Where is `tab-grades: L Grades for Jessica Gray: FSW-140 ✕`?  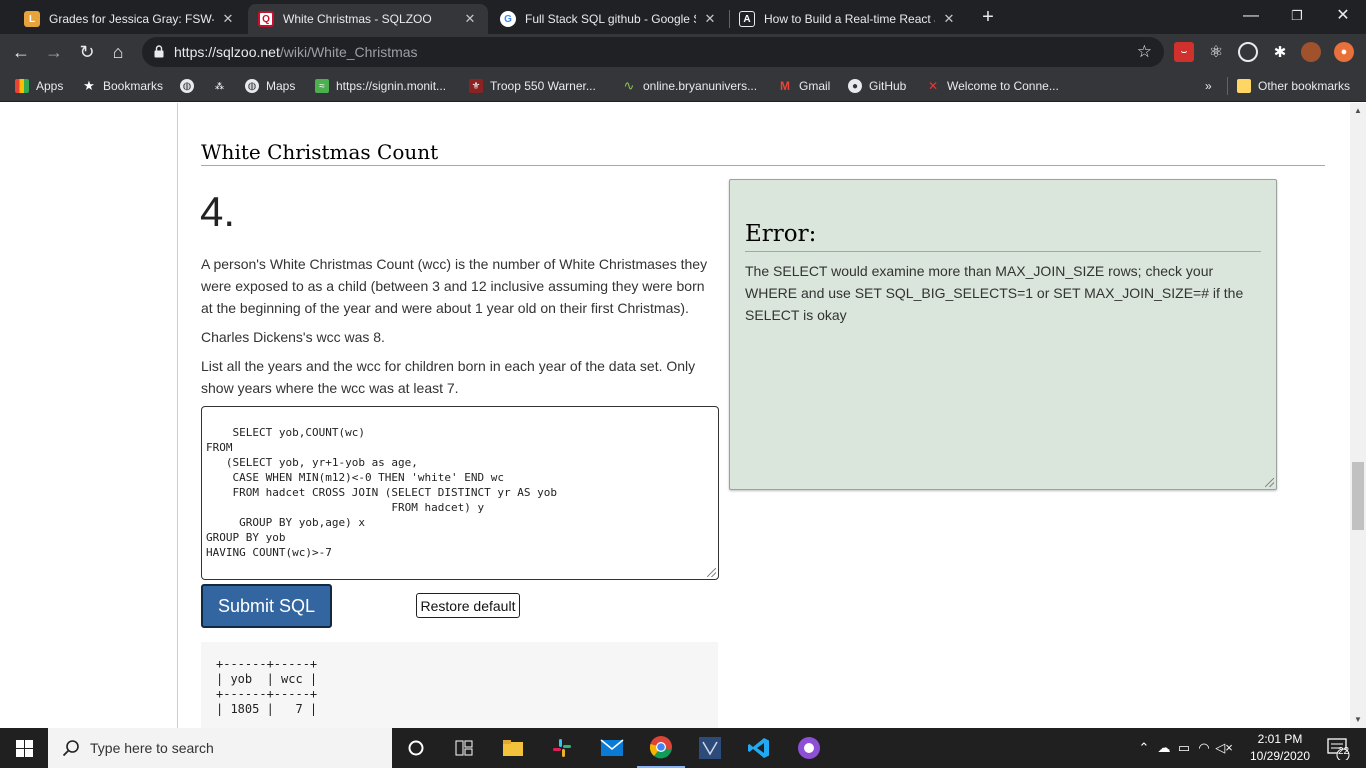 tab-grades: L Grades for Jessica Gray: FSW-140 ✕ is located at coordinates (130, 19).